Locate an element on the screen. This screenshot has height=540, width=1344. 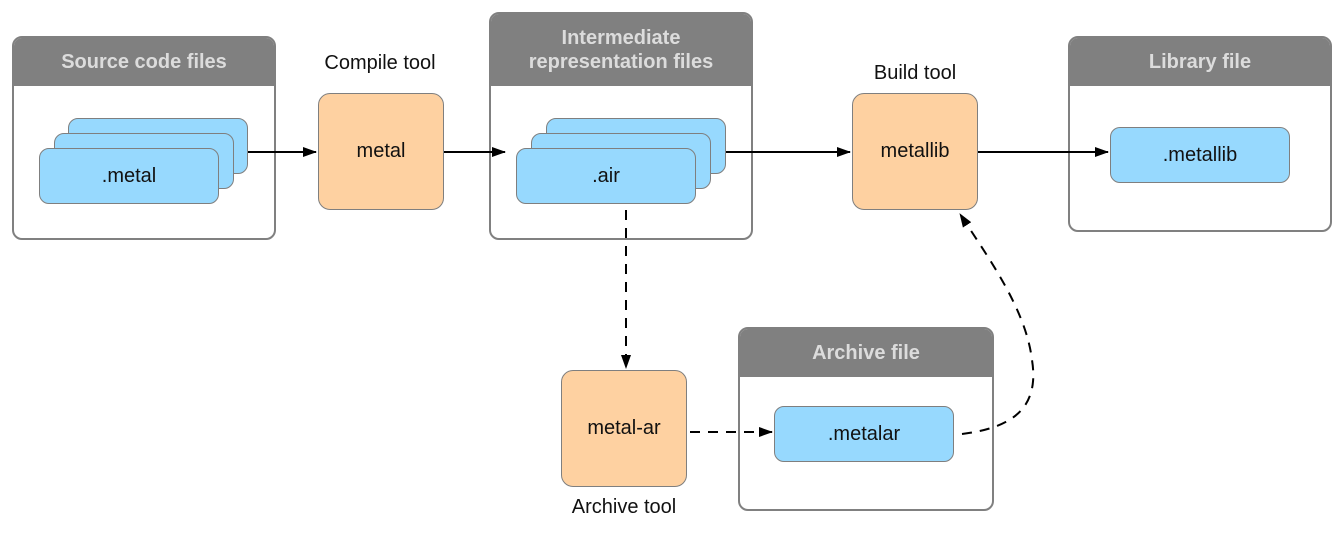
archive-file-title: Archive file is located at coordinates (866, 353).